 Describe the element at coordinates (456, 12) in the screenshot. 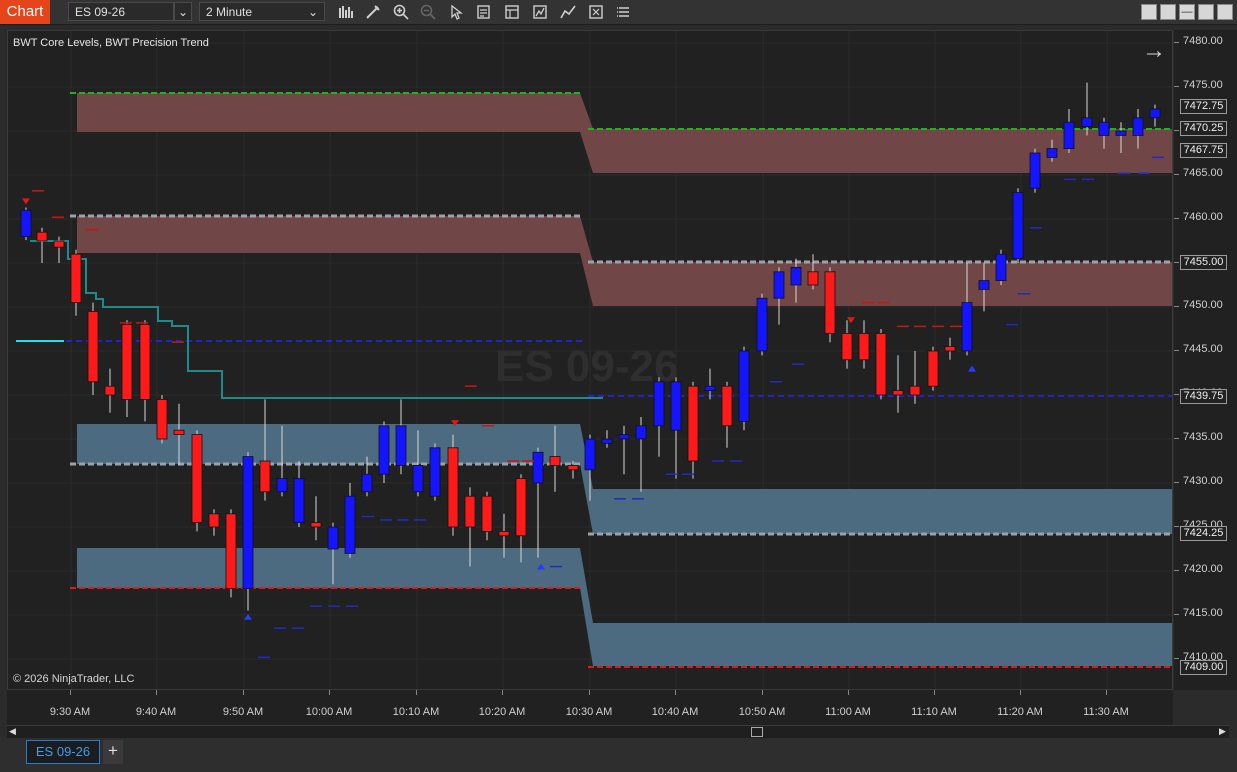

I see `pointer-icon` at that location.